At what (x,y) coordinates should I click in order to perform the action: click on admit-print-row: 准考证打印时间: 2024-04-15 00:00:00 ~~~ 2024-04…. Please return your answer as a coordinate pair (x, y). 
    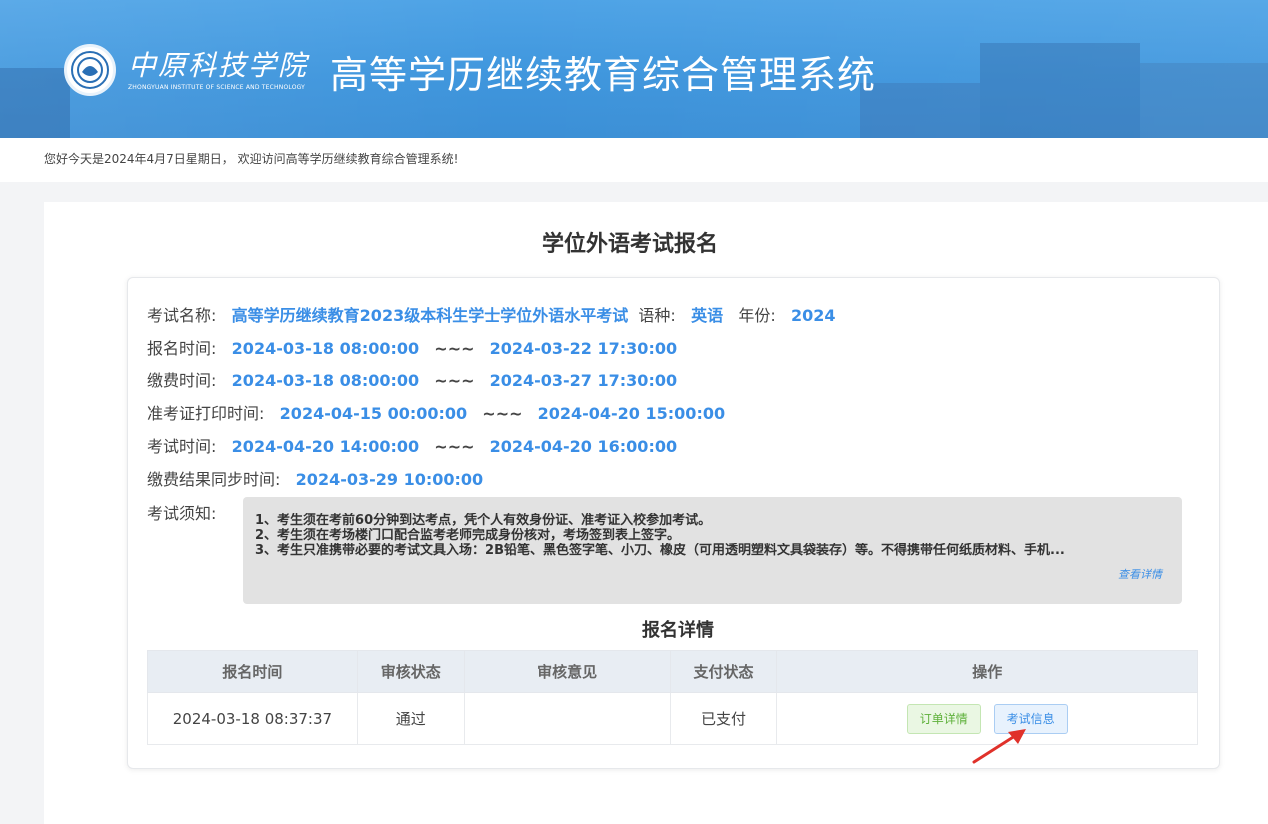
    Looking at the image, I should click on (436, 412).